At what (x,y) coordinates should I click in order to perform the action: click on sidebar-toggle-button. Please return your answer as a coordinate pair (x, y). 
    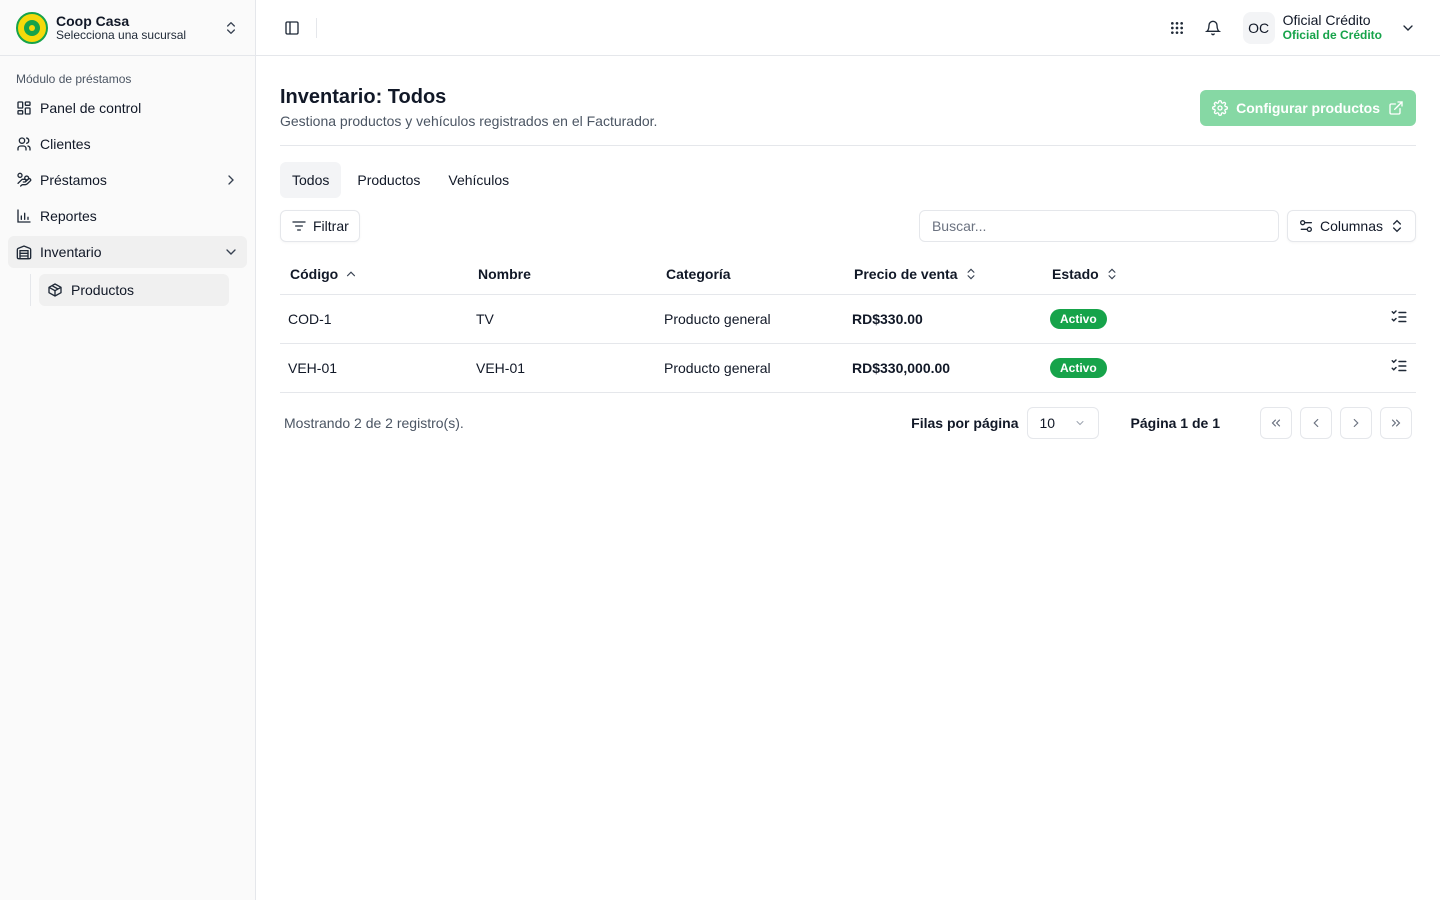
    Looking at the image, I should click on (292, 28).